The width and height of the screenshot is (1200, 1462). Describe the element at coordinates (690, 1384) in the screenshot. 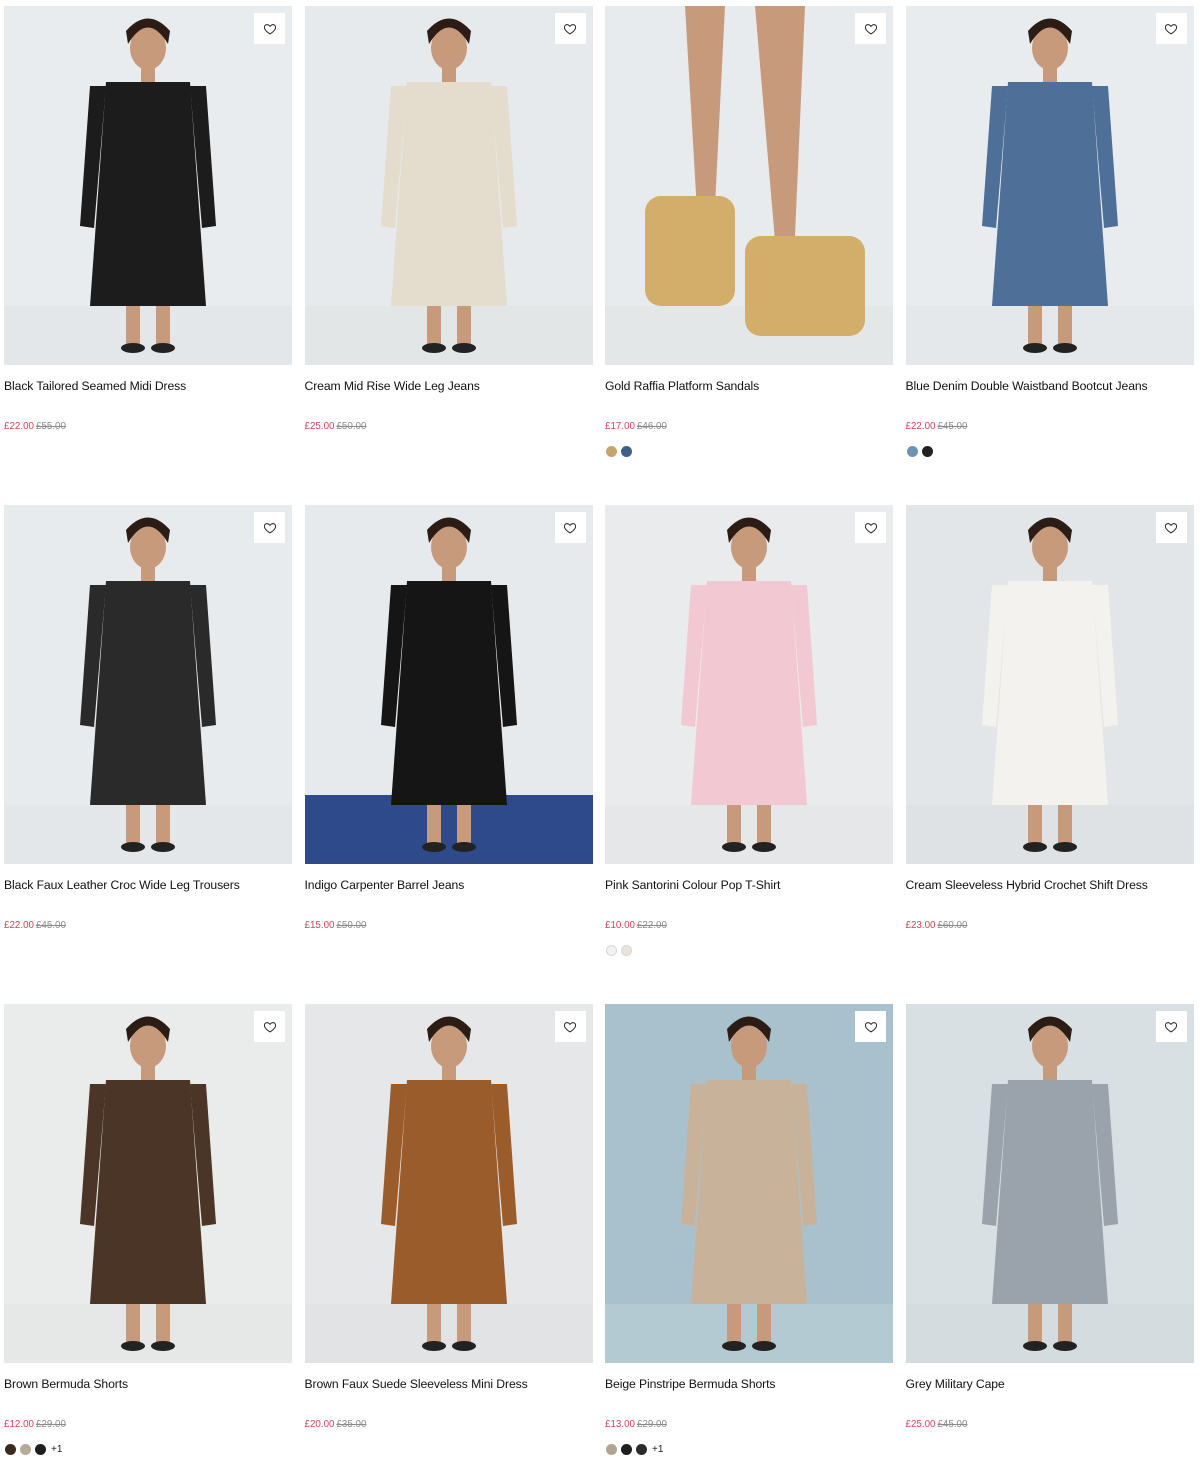

I see `product-title: Beige Pinstripe Bermuda Shorts` at that location.